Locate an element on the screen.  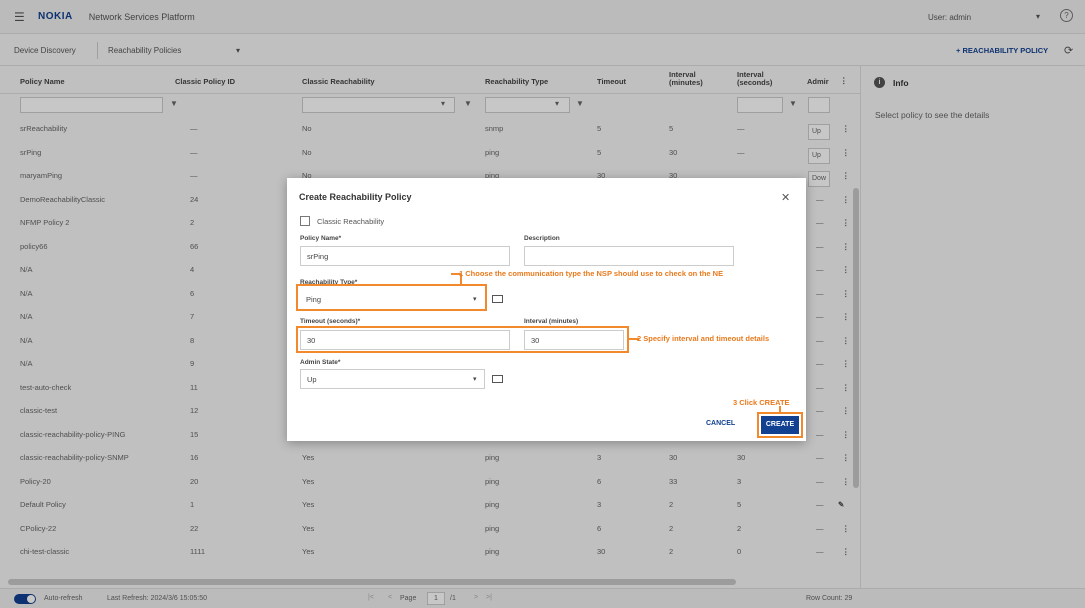
callout-2: 2 Specify interval and timeout details is located at coordinates (703, 338).